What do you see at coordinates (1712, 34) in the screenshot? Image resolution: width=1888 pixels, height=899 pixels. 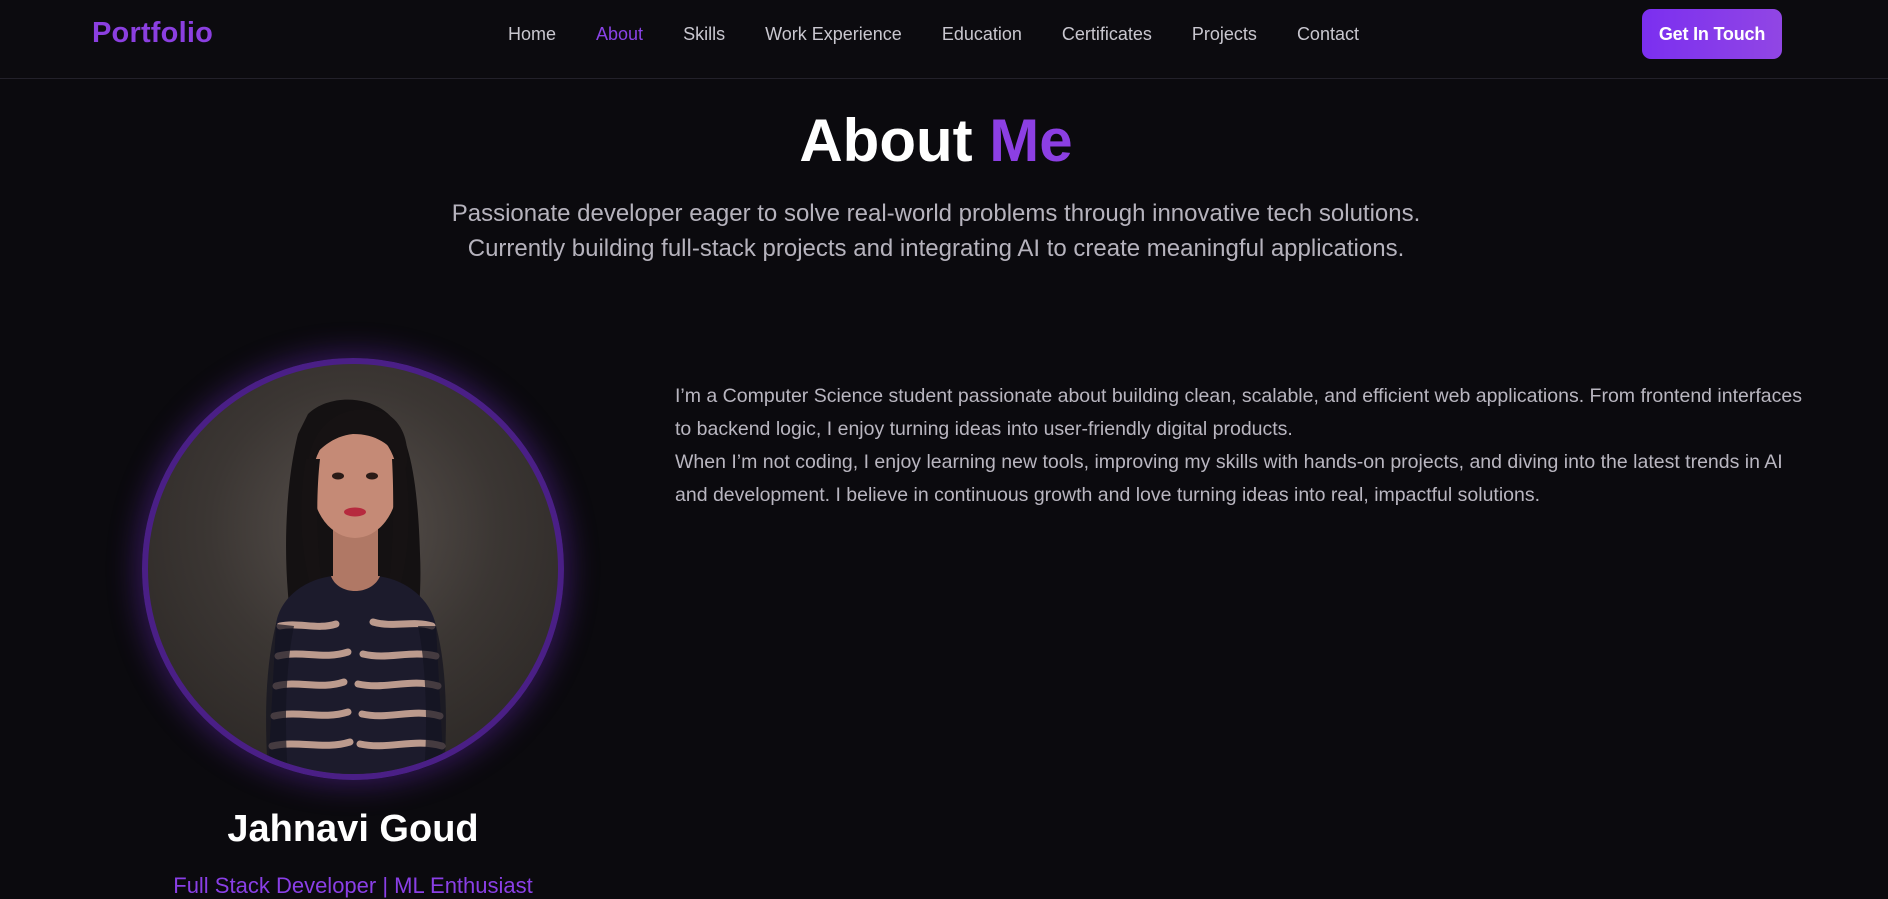 I see `get-in-touch-button: Get In Touch` at bounding box center [1712, 34].